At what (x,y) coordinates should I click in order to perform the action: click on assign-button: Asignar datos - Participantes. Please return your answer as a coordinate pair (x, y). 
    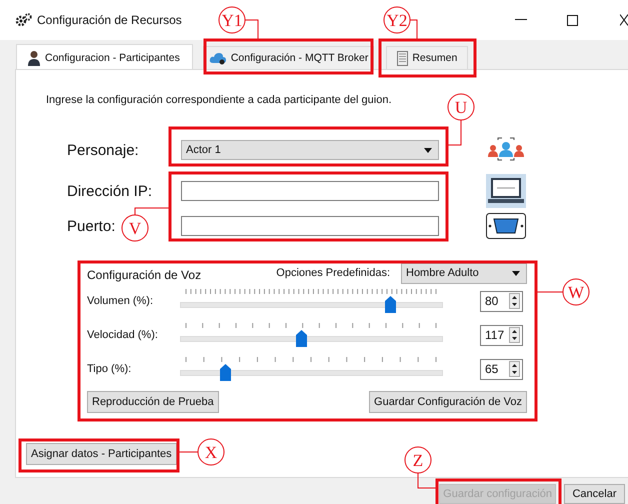
    Looking at the image, I should click on (101, 454).